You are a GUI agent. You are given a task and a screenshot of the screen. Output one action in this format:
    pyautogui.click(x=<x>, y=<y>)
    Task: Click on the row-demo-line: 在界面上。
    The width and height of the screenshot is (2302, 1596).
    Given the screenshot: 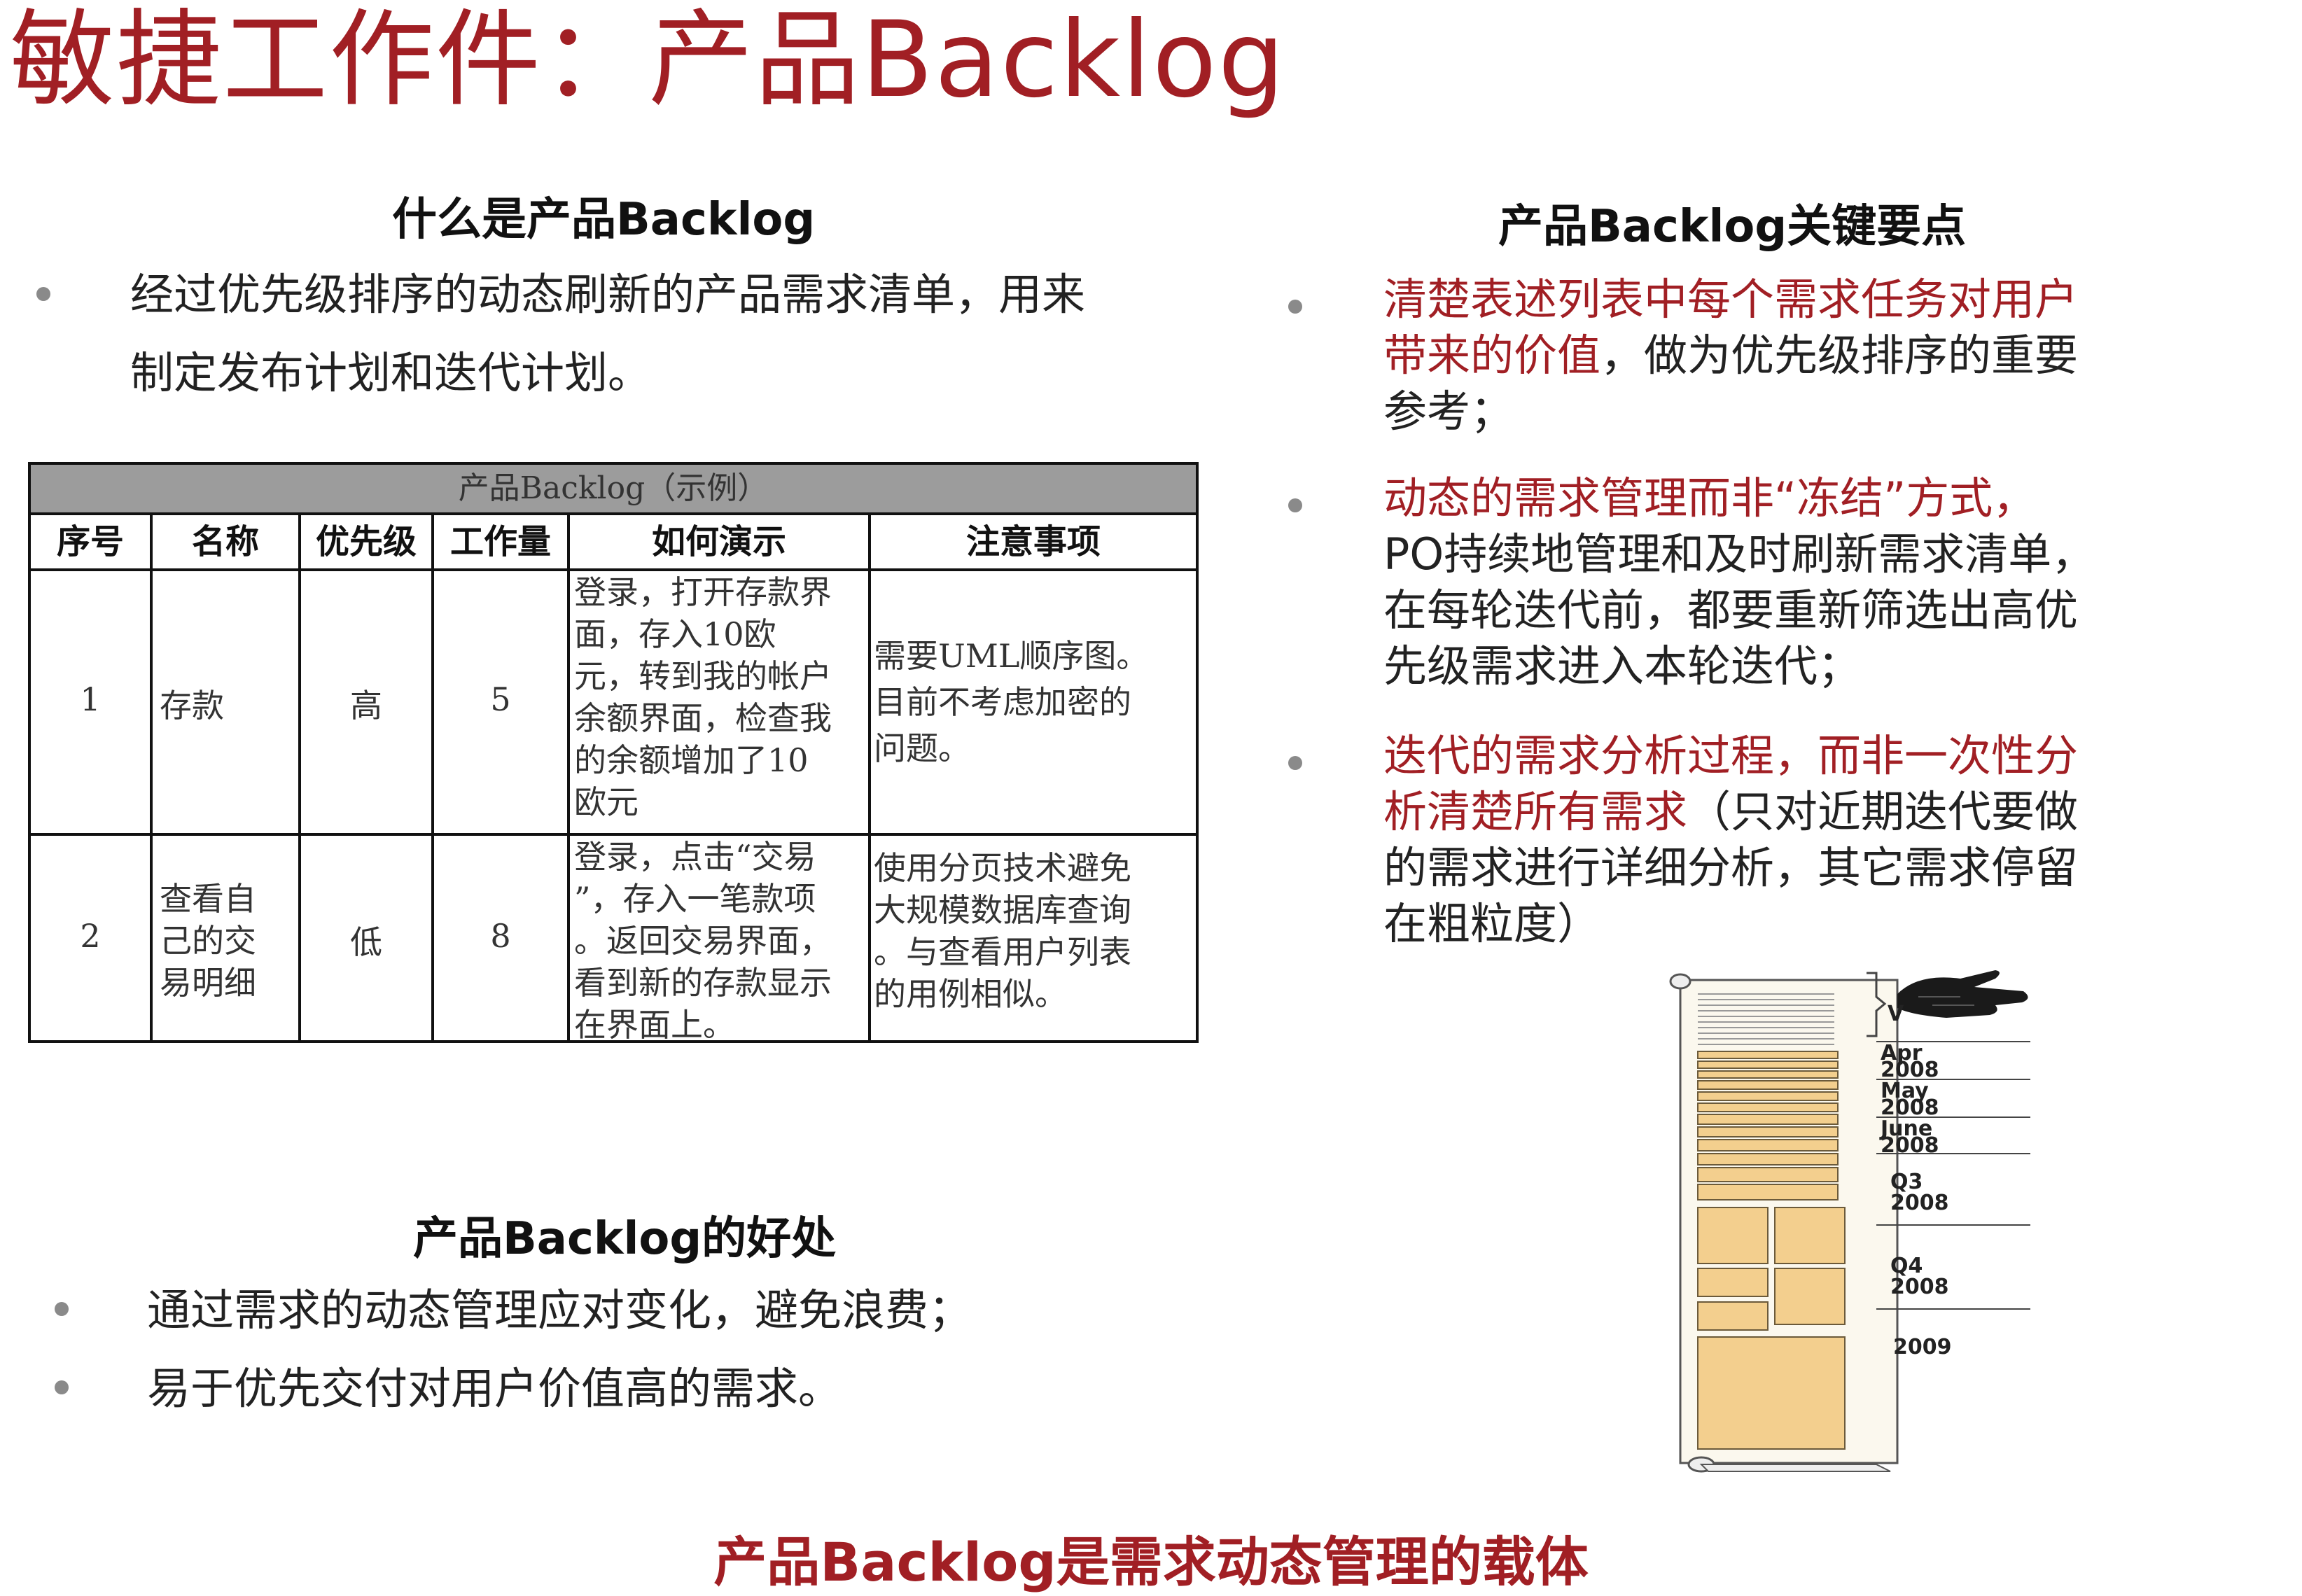 What is the action you would take?
    pyautogui.click(x=654, y=1025)
    